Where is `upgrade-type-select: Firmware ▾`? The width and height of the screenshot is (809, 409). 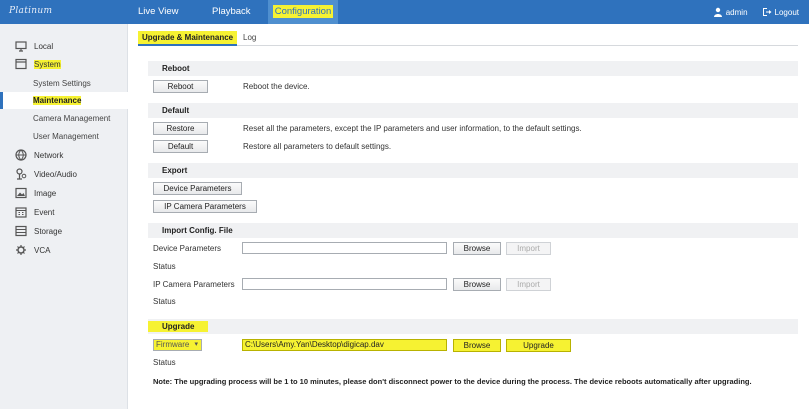 upgrade-type-select: Firmware ▾ is located at coordinates (177, 345).